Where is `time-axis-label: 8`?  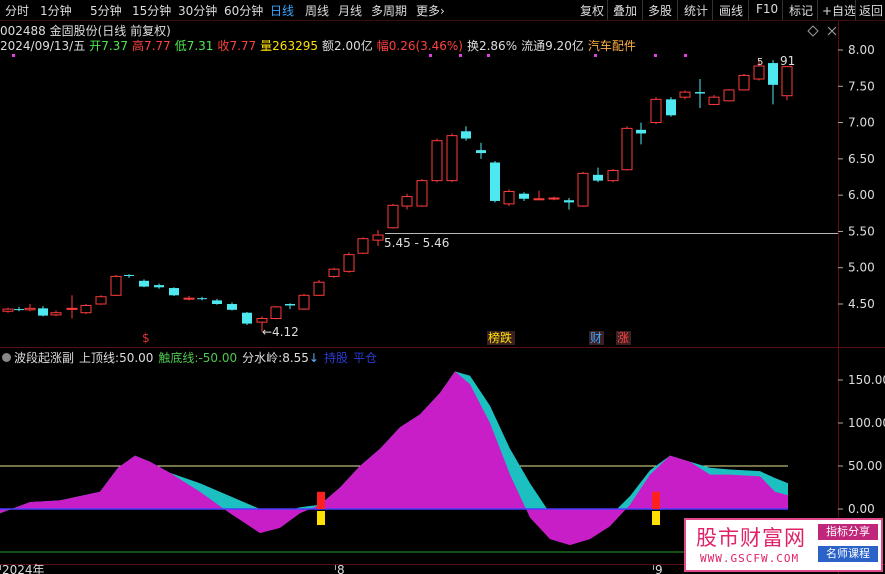
time-axis-label: 8 is located at coordinates (341, 568).